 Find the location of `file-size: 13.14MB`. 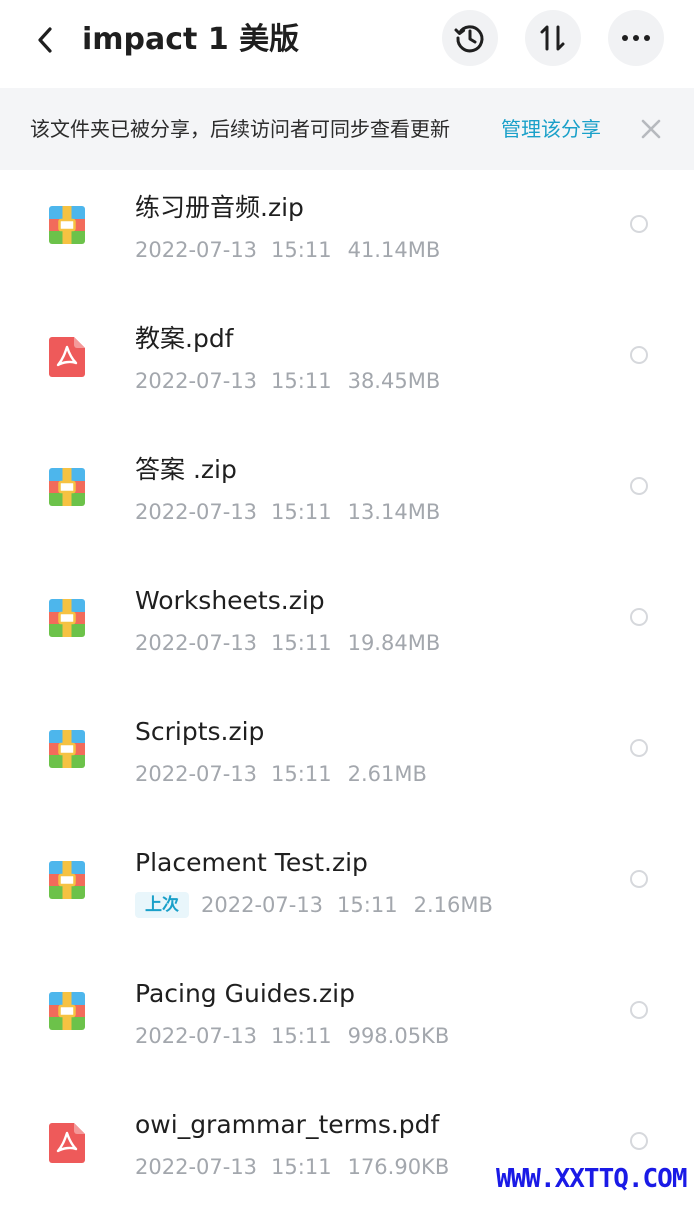

file-size: 13.14MB is located at coordinates (394, 512).